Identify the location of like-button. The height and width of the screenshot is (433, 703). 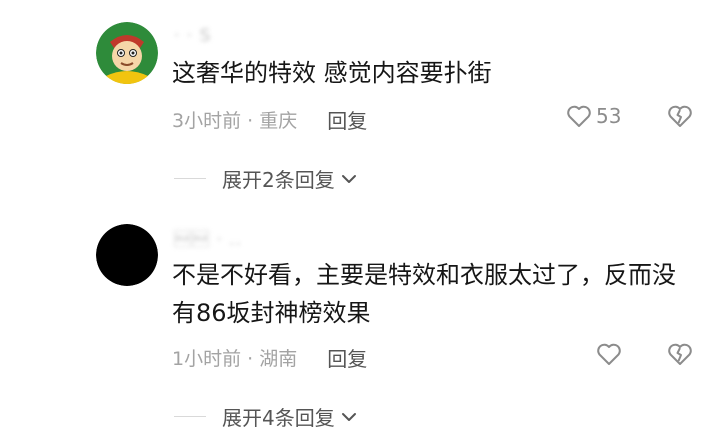
(611, 354).